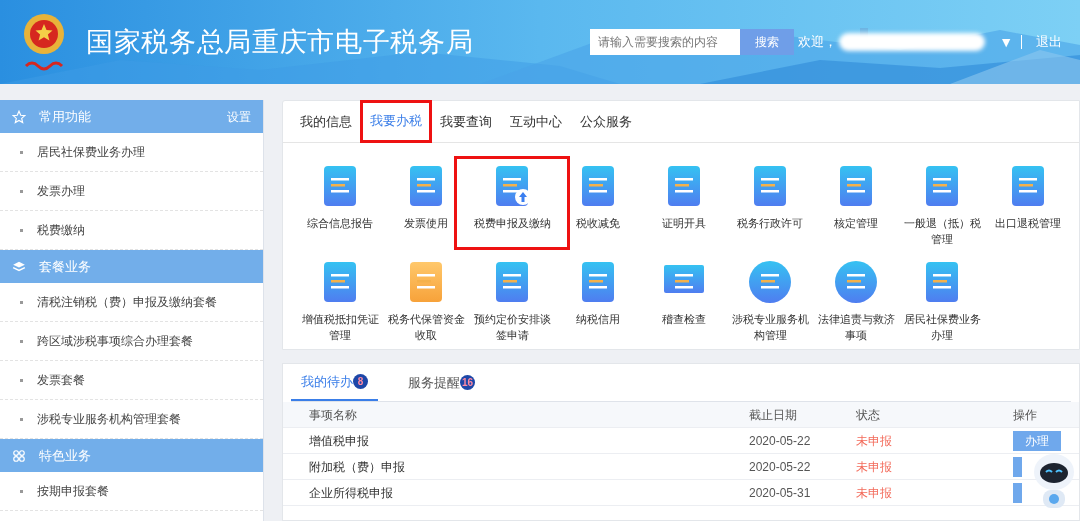  I want to click on service-label: 稽查检查, so click(684, 319).